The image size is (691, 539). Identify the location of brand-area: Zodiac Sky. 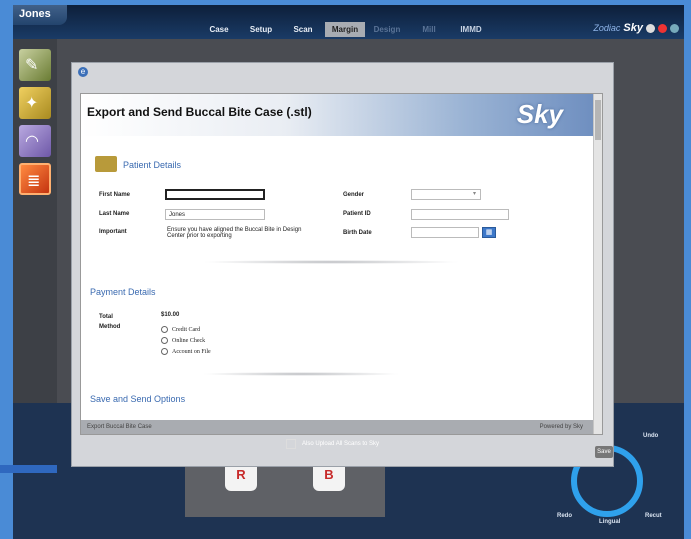
(636, 28).